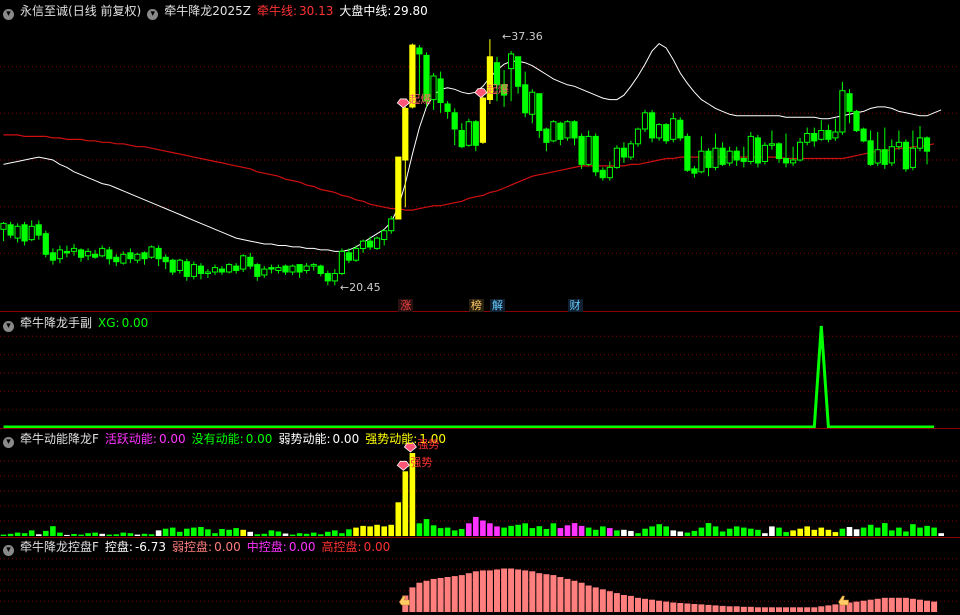 This screenshot has width=960, height=615. I want to click on p4-item-label: 弱控盘:, so click(192, 547).